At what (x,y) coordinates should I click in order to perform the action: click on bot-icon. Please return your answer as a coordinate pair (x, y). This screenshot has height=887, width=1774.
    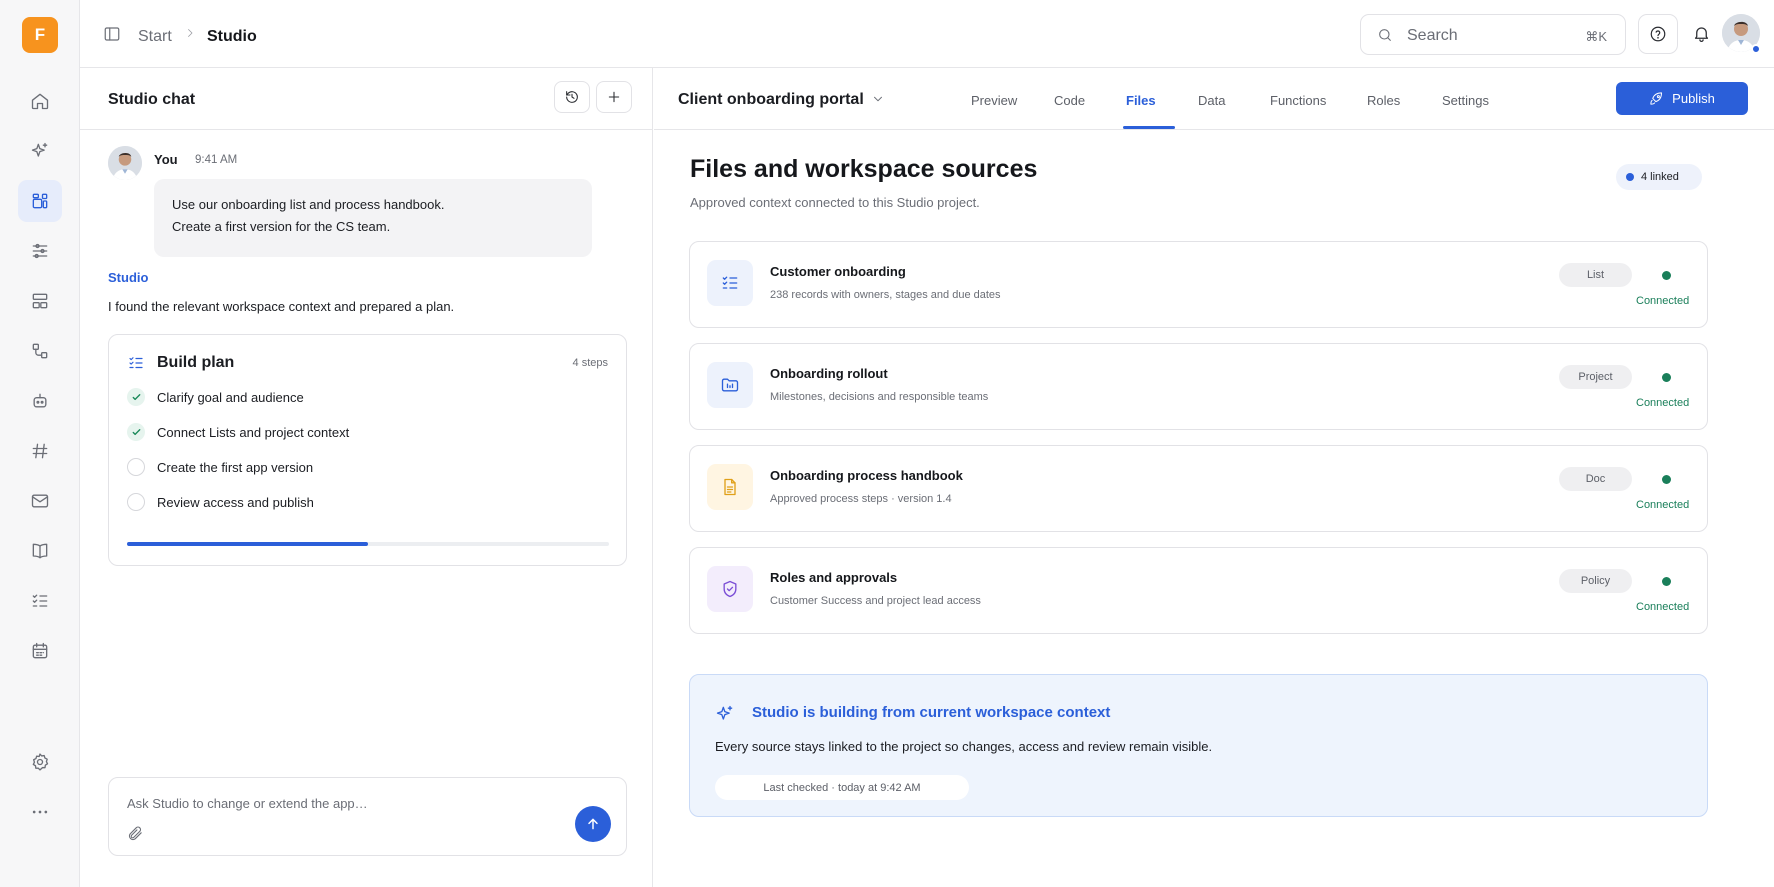
    Looking at the image, I should click on (40, 401).